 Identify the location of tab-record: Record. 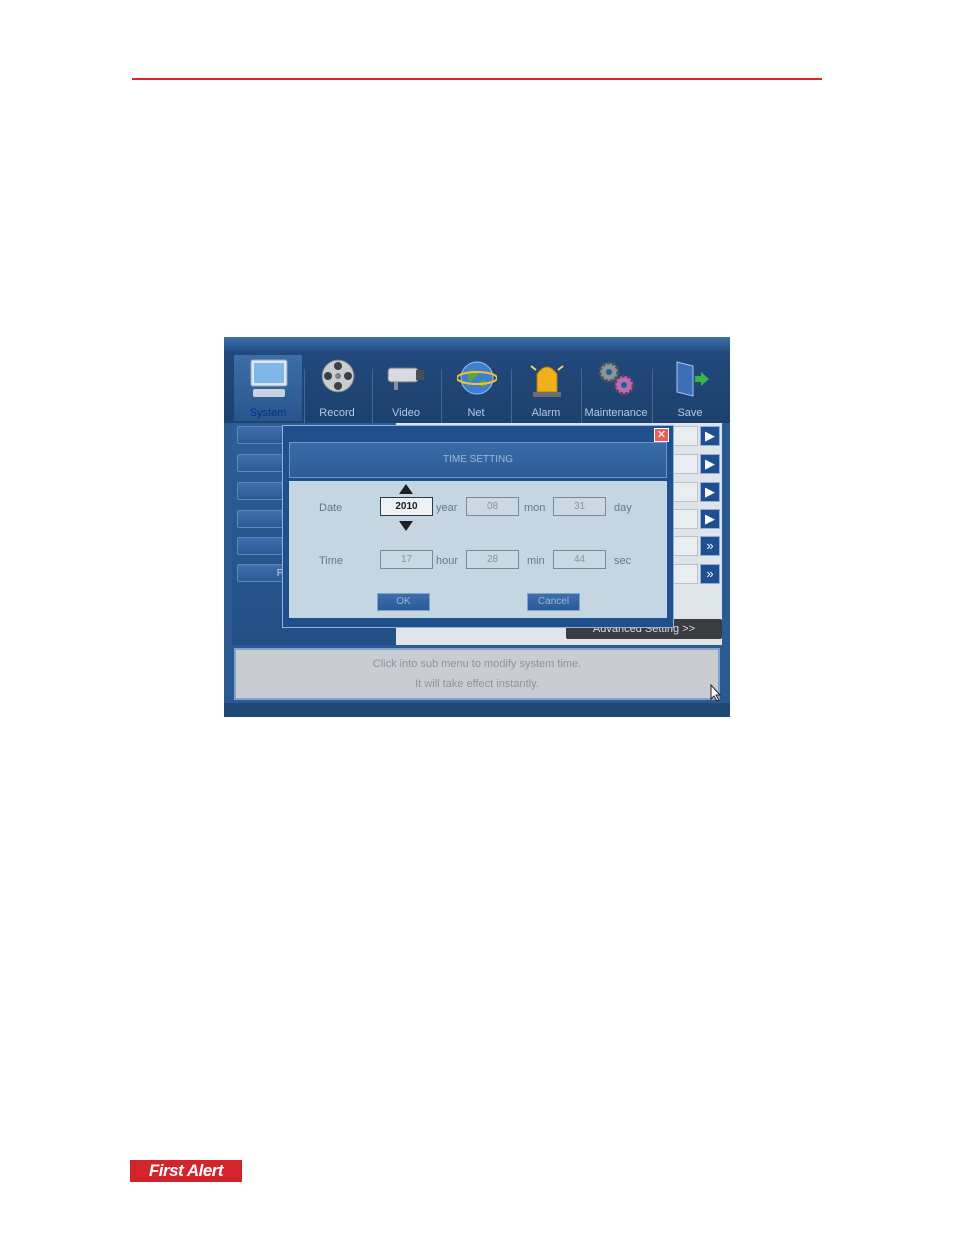
(337, 388).